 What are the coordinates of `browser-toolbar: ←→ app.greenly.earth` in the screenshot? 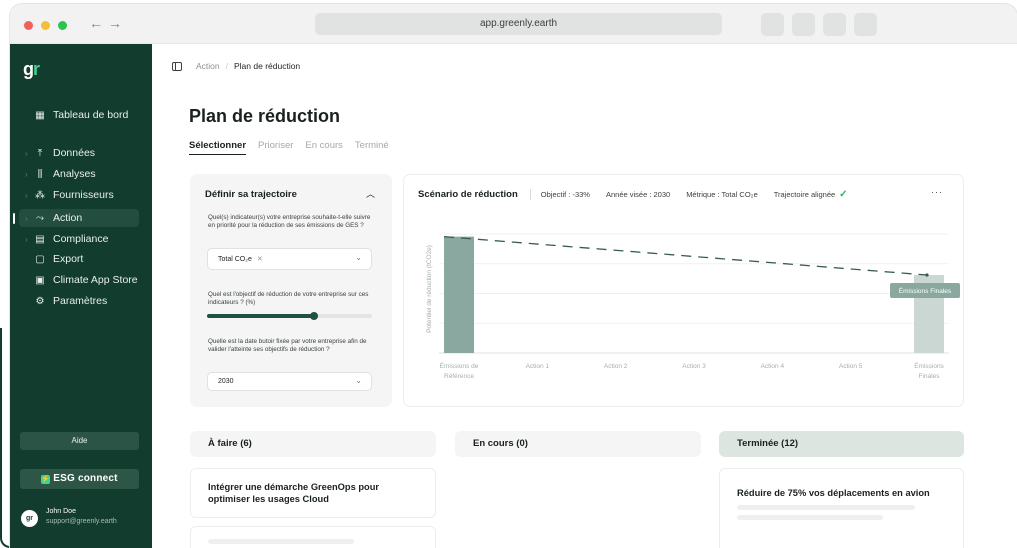 It's located at (513, 24).